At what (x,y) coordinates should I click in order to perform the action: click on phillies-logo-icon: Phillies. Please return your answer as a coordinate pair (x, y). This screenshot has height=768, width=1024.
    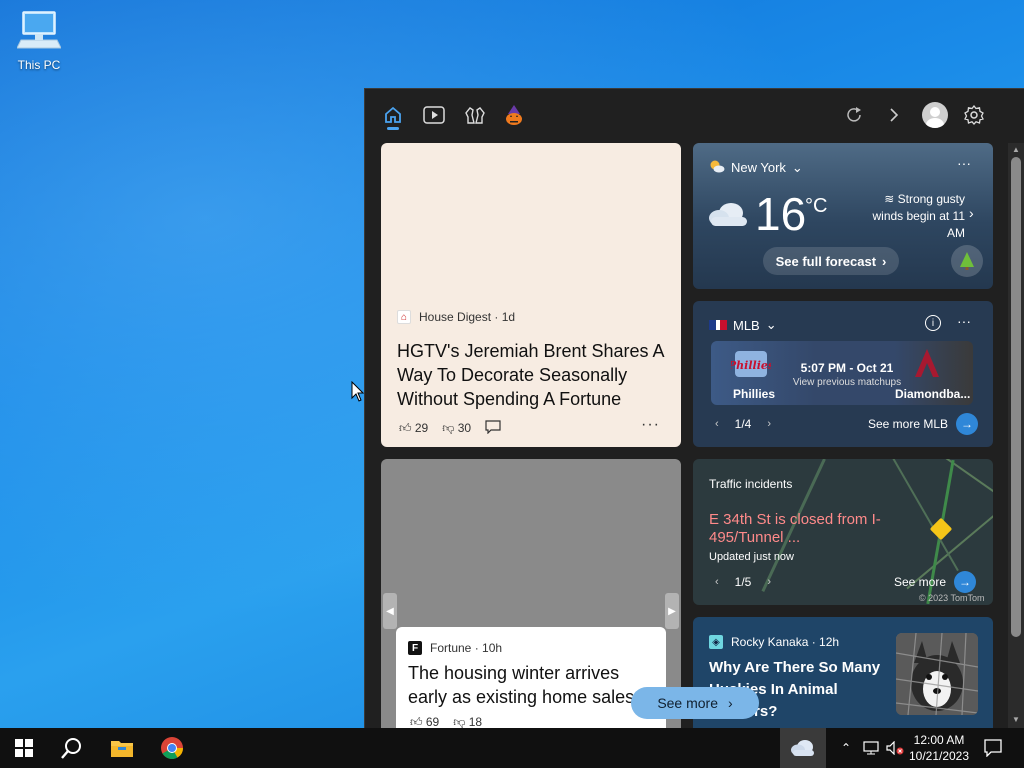
    Looking at the image, I should click on (751, 364).